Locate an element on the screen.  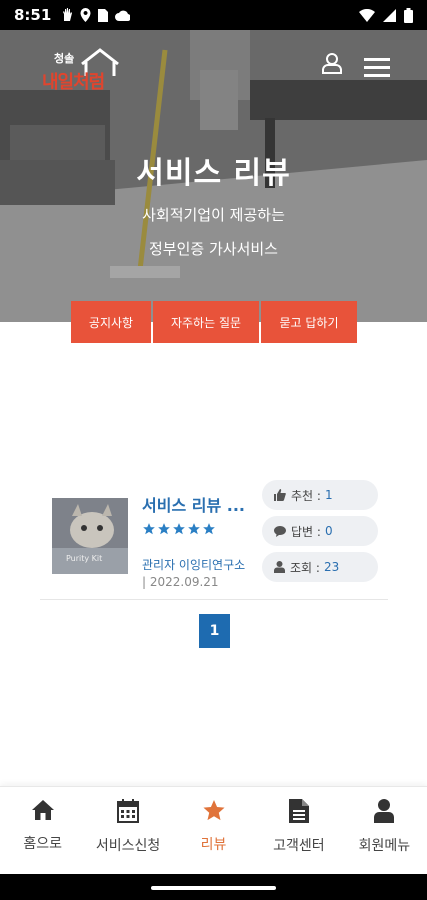
page-title: 서비스 리뷰 is located at coordinates (213, 173).